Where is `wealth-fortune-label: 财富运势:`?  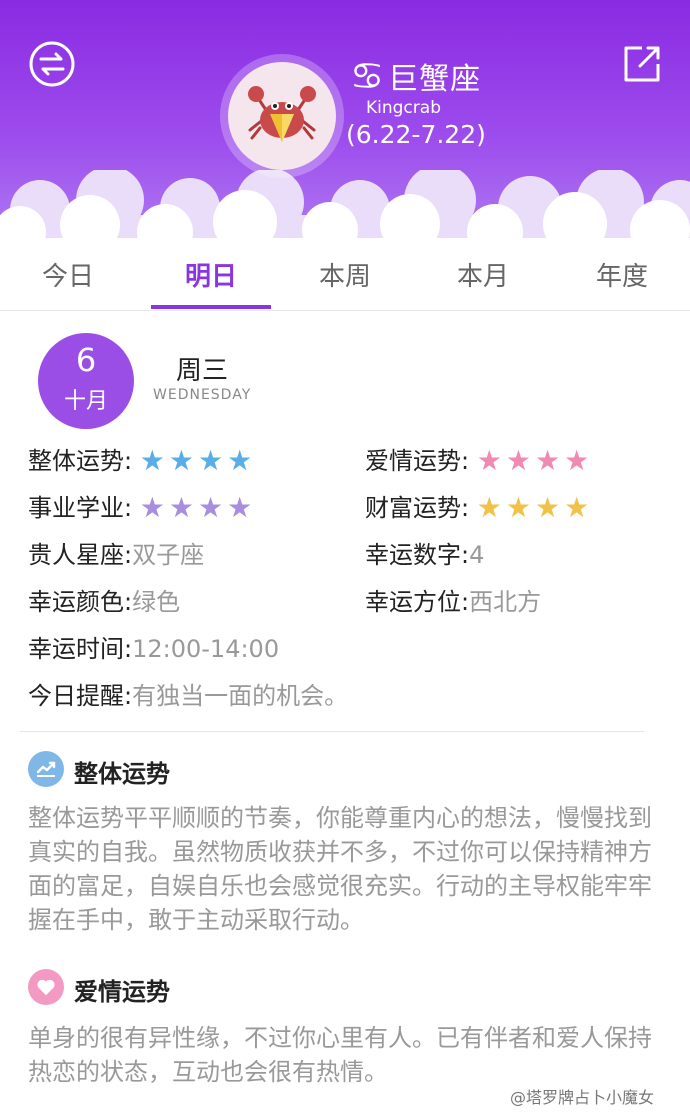 wealth-fortune-label: 财富运势: is located at coordinates (417, 508).